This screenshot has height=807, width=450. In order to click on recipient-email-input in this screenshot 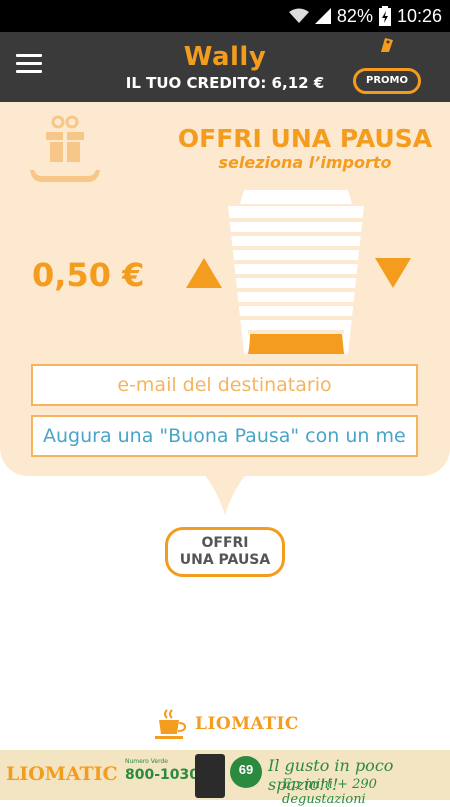, I will do `click(224, 385)`.